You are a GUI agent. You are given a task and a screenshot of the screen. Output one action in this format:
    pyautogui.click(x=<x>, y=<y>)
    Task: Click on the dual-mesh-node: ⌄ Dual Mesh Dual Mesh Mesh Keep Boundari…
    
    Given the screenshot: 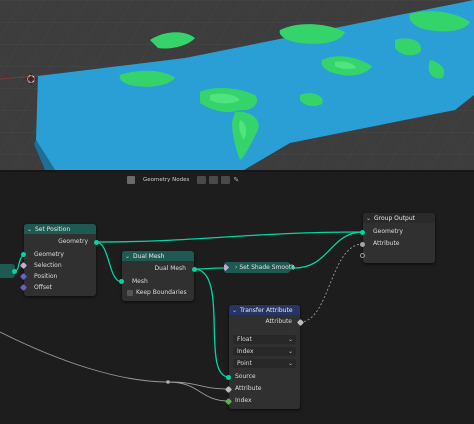 What is the action you would take?
    pyautogui.click(x=158, y=276)
    